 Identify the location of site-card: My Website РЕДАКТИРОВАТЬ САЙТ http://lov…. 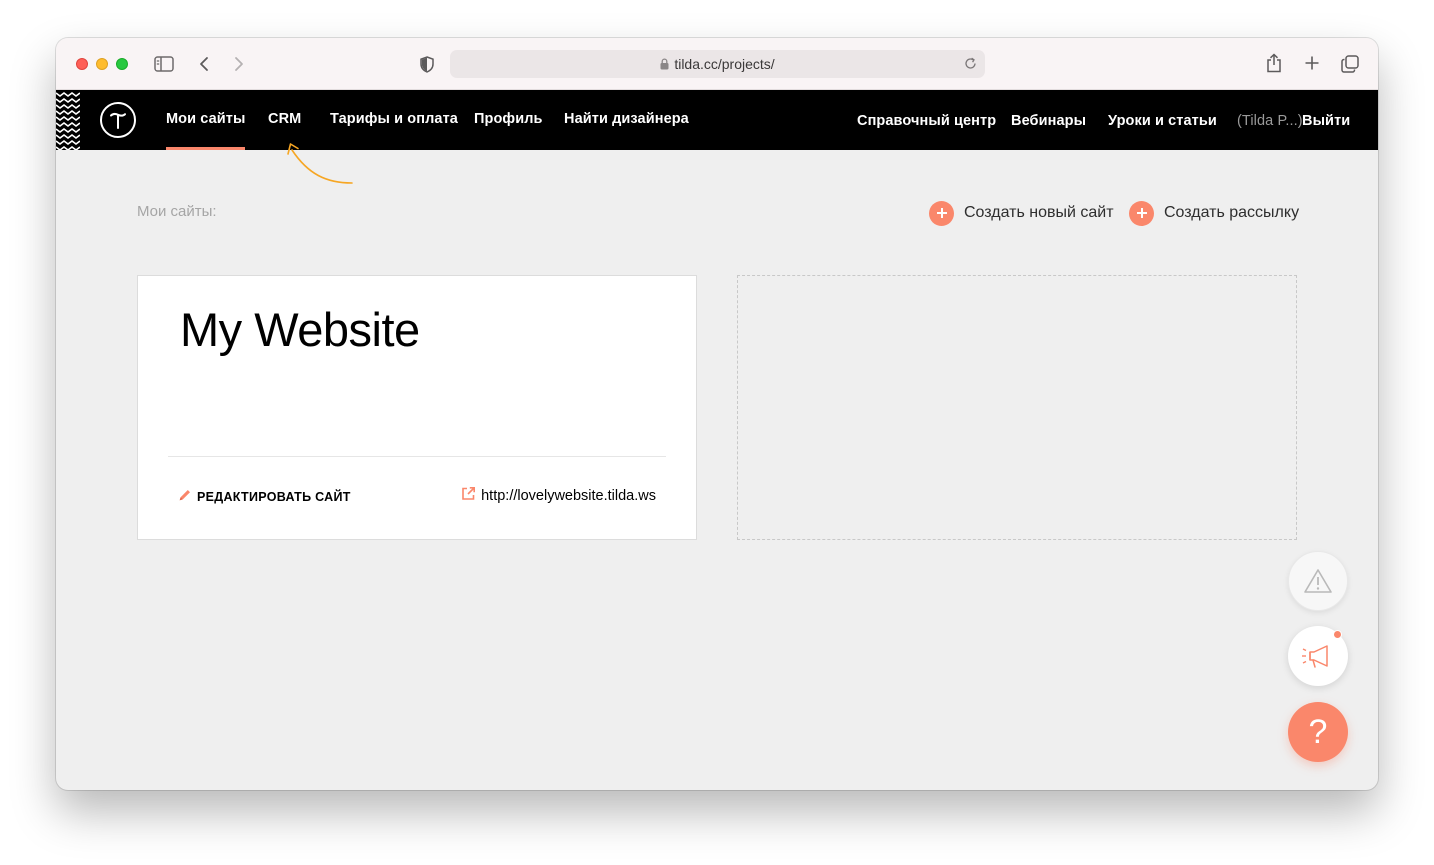
(417, 407).